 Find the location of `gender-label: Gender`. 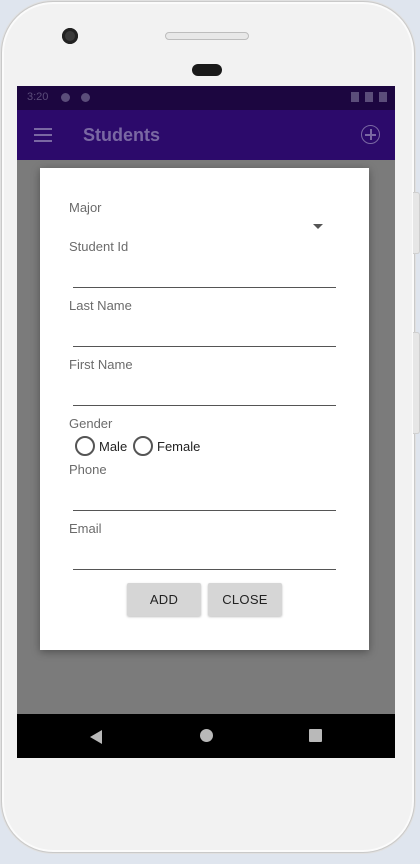

gender-label: Gender is located at coordinates (91, 423).